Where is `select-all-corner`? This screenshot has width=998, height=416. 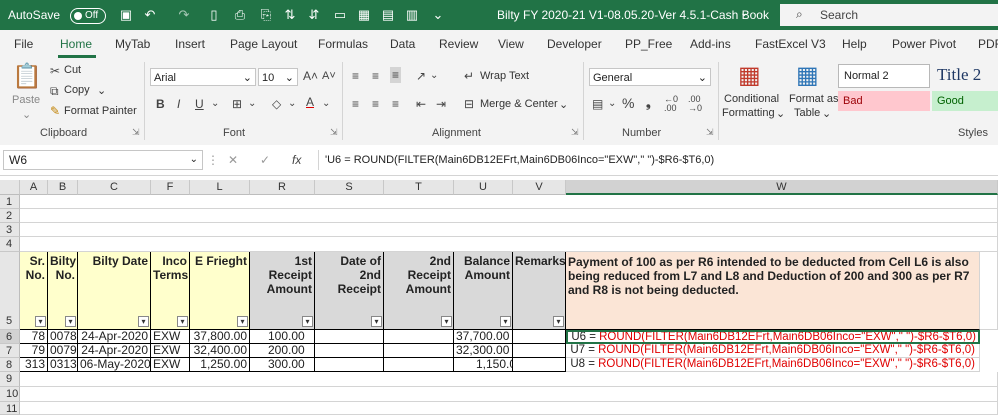 select-all-corner is located at coordinates (10, 187).